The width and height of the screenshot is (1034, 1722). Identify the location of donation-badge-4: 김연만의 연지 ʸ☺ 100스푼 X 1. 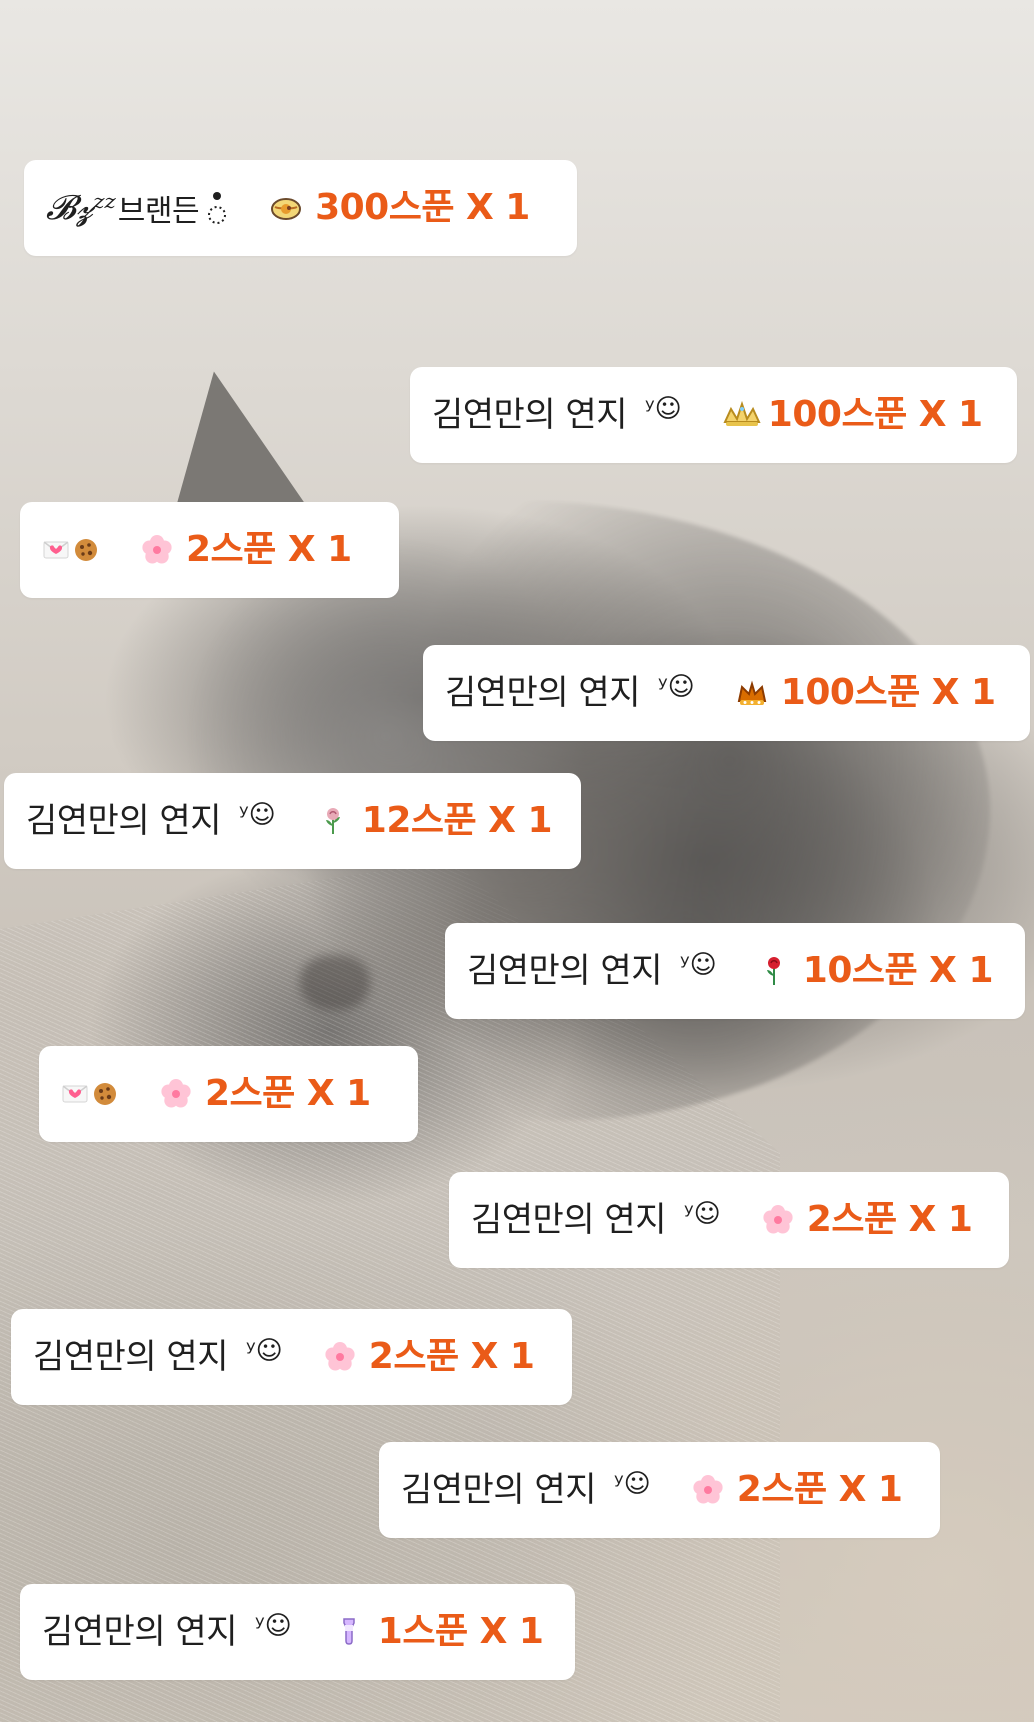
(726, 693).